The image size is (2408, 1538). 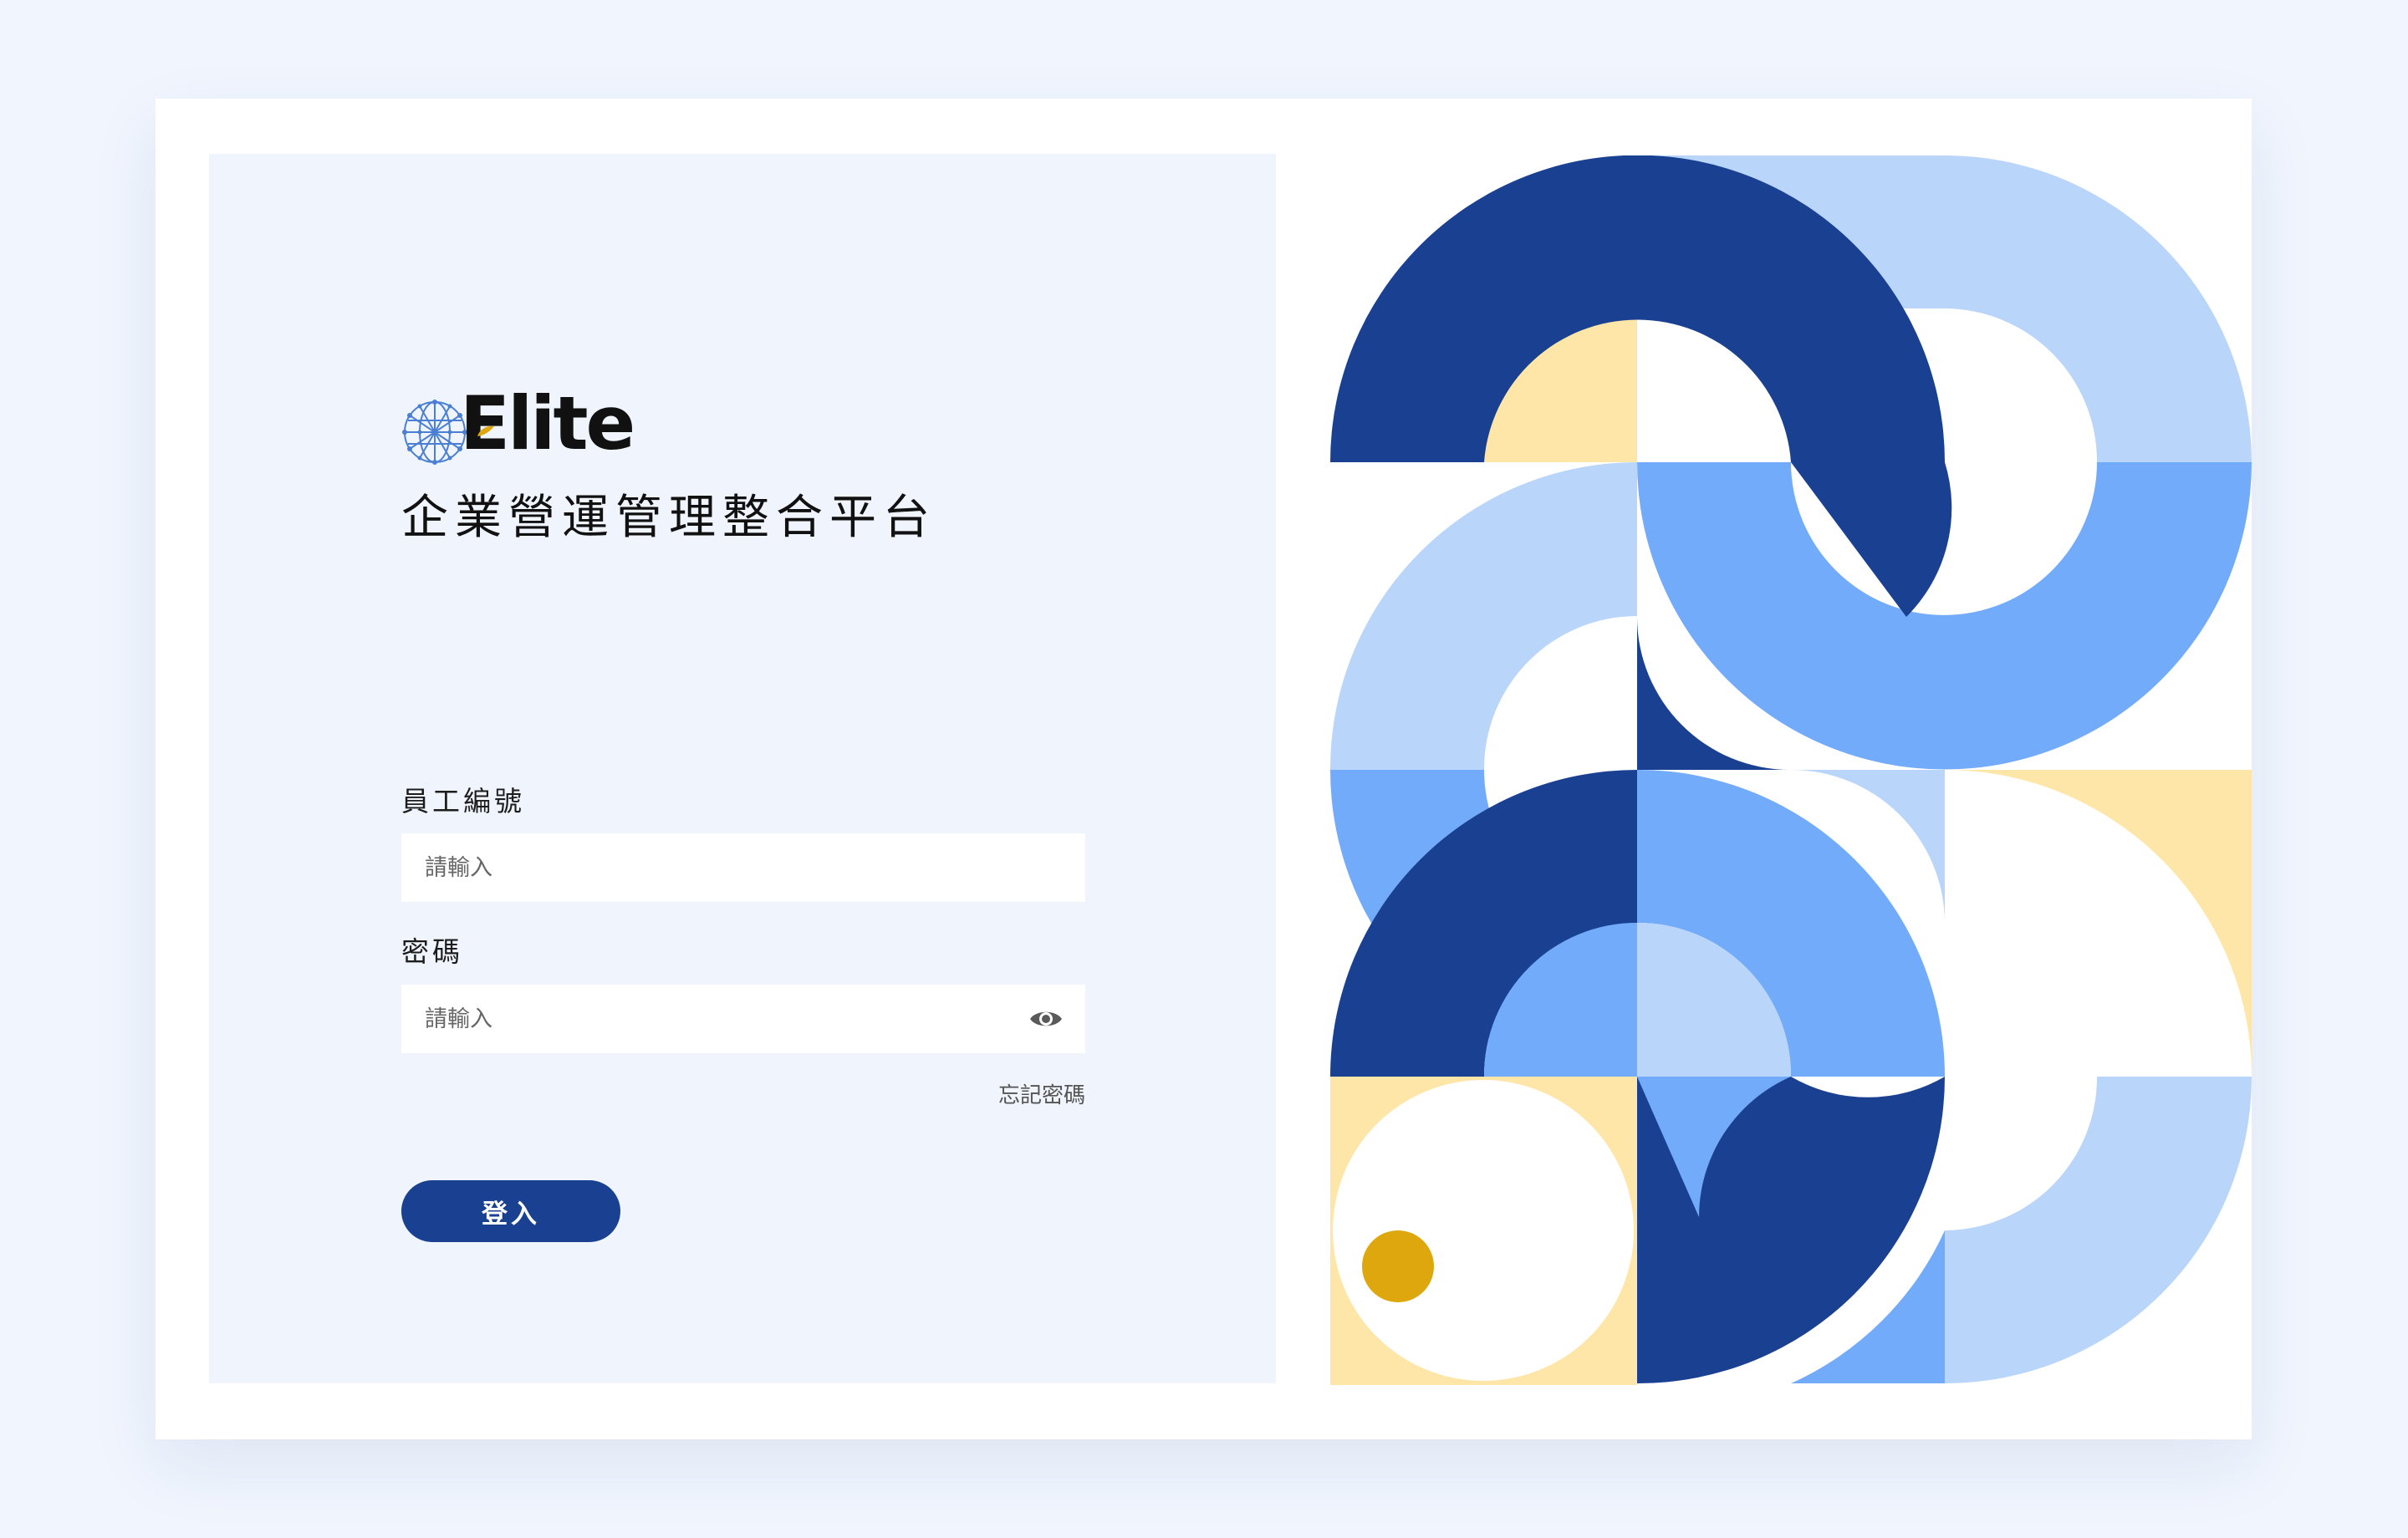 What do you see at coordinates (435, 433) in the screenshot?
I see `network-globe-icon` at bounding box center [435, 433].